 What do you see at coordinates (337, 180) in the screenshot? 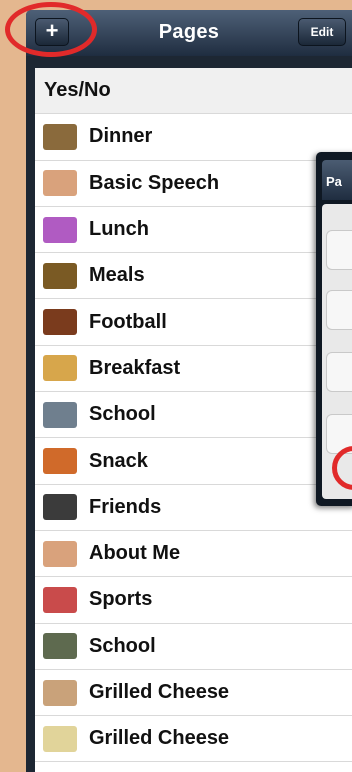
I see `popover-title: Pa` at bounding box center [337, 180].